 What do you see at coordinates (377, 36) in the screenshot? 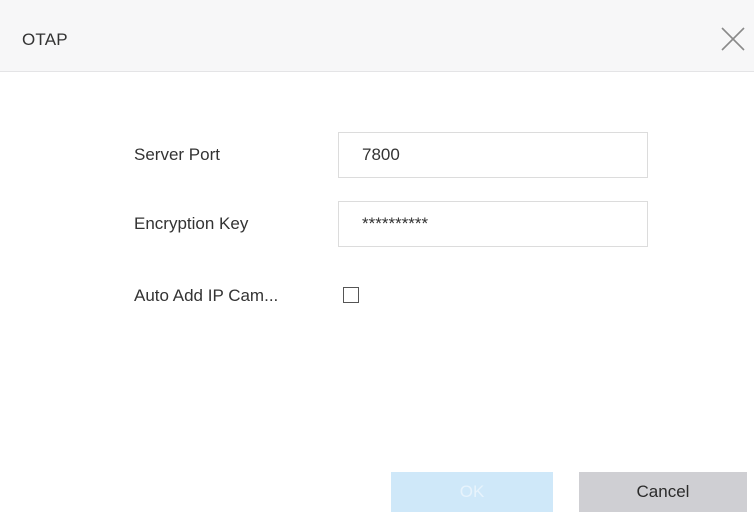
I see `title-bar: OTAP` at bounding box center [377, 36].